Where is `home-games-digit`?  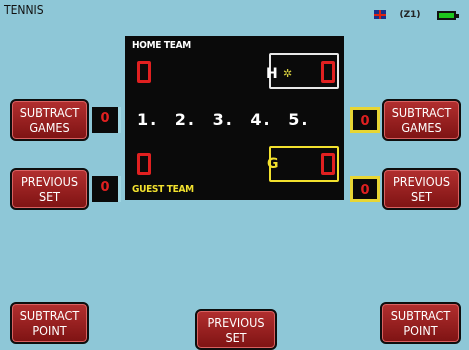 home-games-digit is located at coordinates (144, 72).